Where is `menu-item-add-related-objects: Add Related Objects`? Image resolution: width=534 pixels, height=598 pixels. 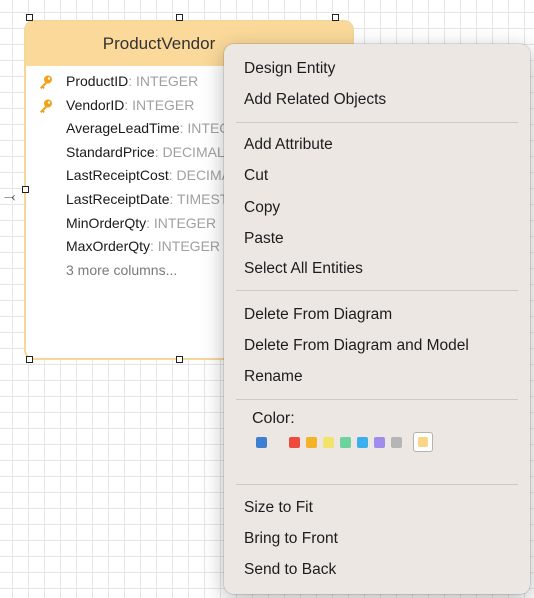
menu-item-add-related-objects: Add Related Objects is located at coordinates (315, 100).